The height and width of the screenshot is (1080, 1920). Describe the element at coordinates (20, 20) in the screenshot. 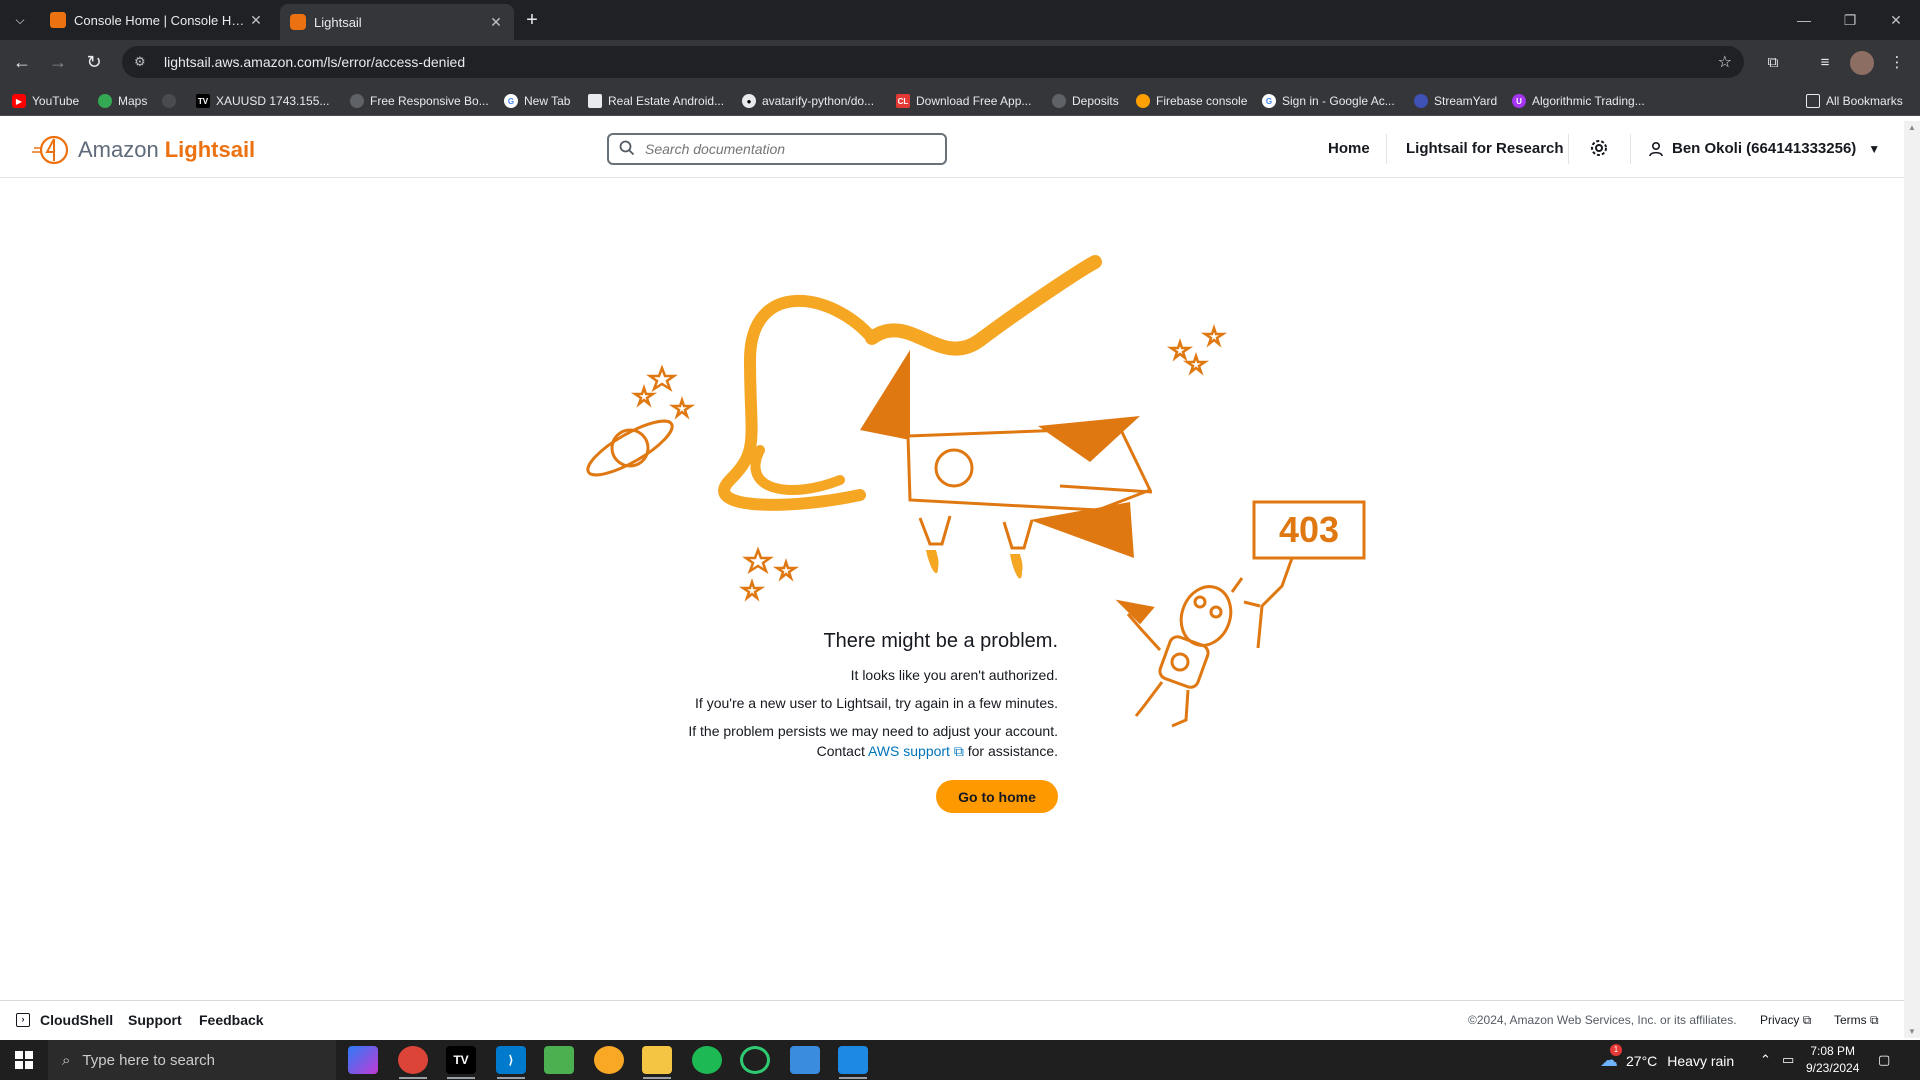

I see `tab-search-chevron-icon: ⌵` at that location.